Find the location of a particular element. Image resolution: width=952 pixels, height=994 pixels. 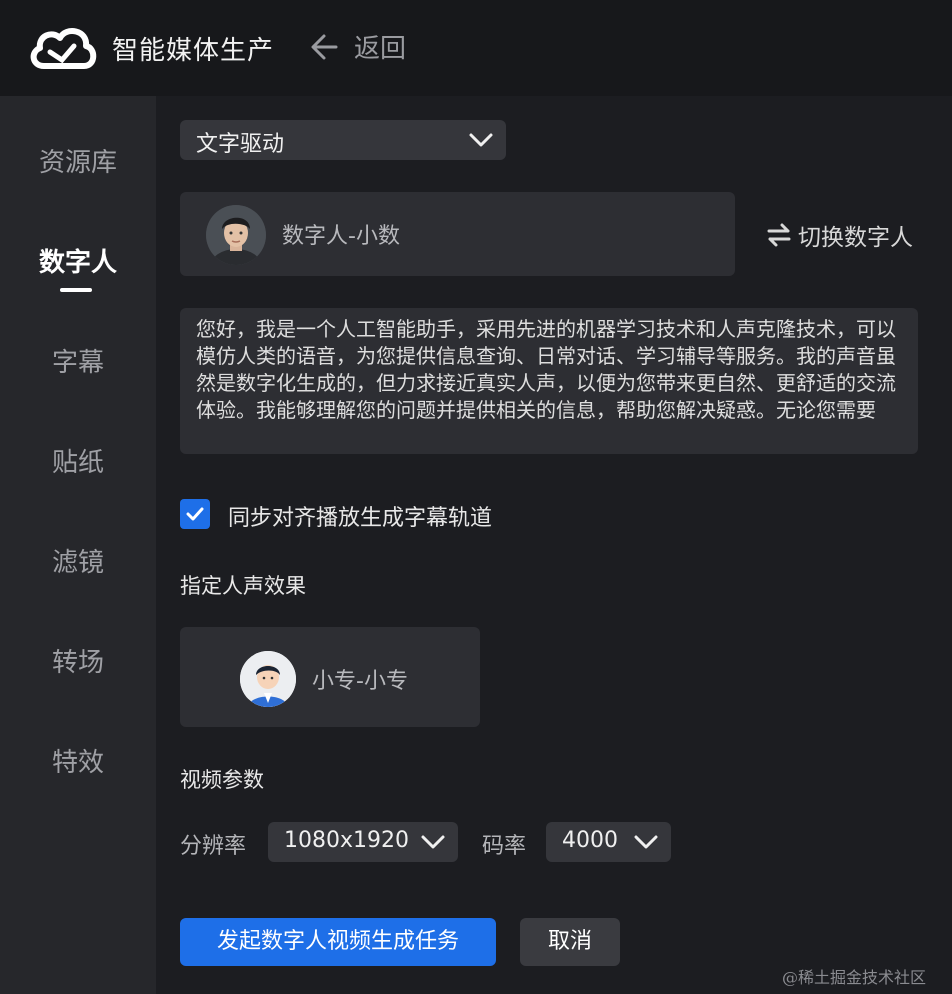

bitrate-select: 4000 is located at coordinates (608, 842).